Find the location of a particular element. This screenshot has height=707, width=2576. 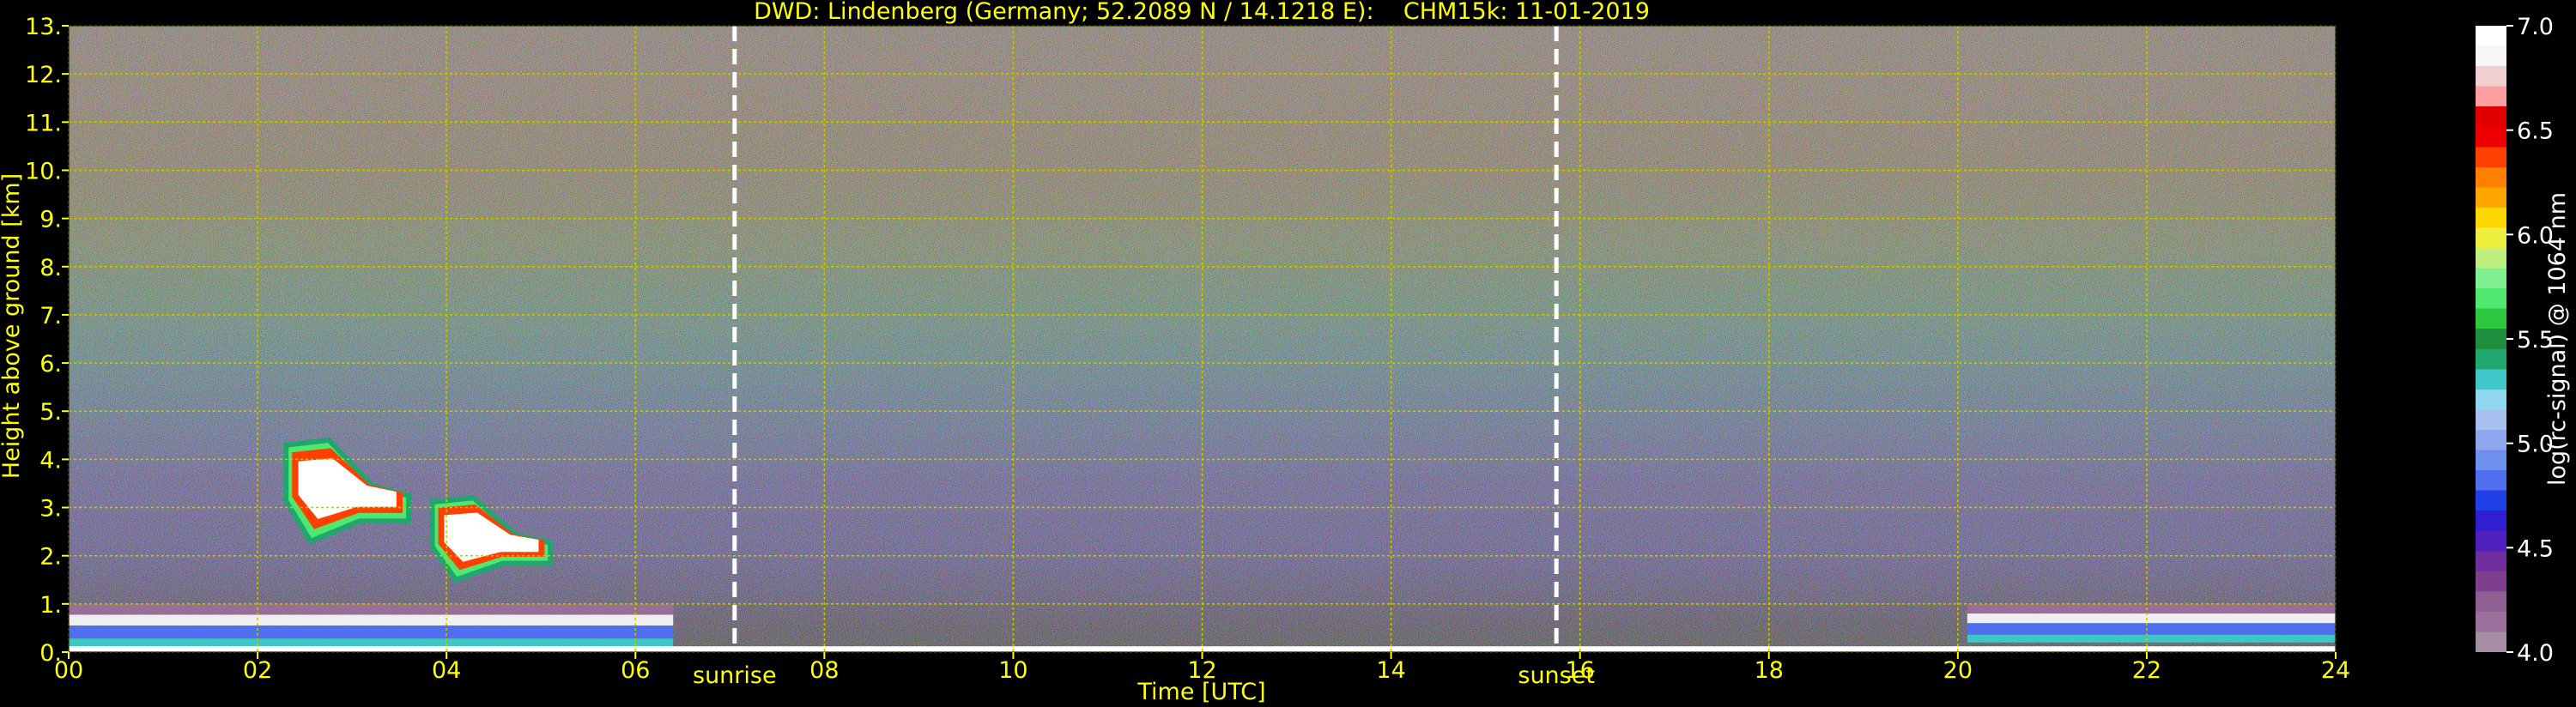

sunset-label: sunset is located at coordinates (1556, 675).